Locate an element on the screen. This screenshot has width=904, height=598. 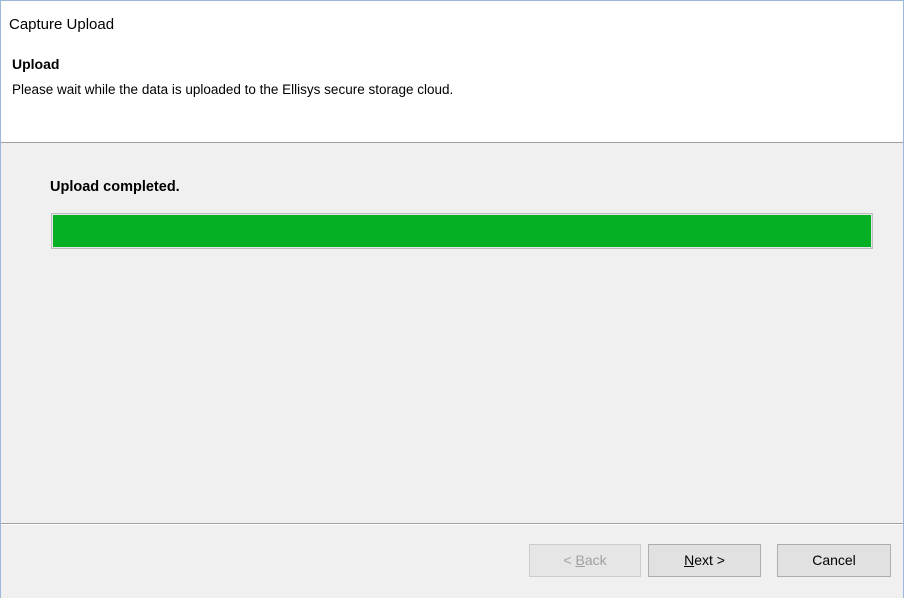
next-button: Next > is located at coordinates (704, 560).